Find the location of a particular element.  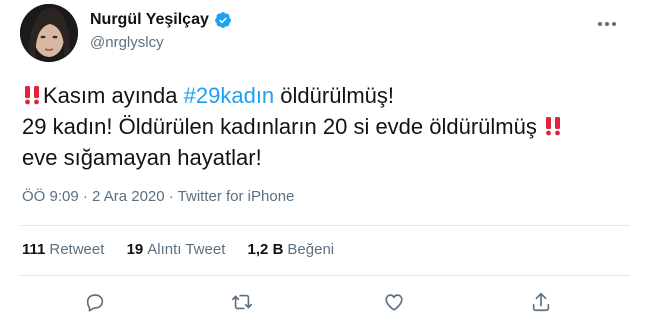

hashtag-link: #29kadın is located at coordinates (229, 95).